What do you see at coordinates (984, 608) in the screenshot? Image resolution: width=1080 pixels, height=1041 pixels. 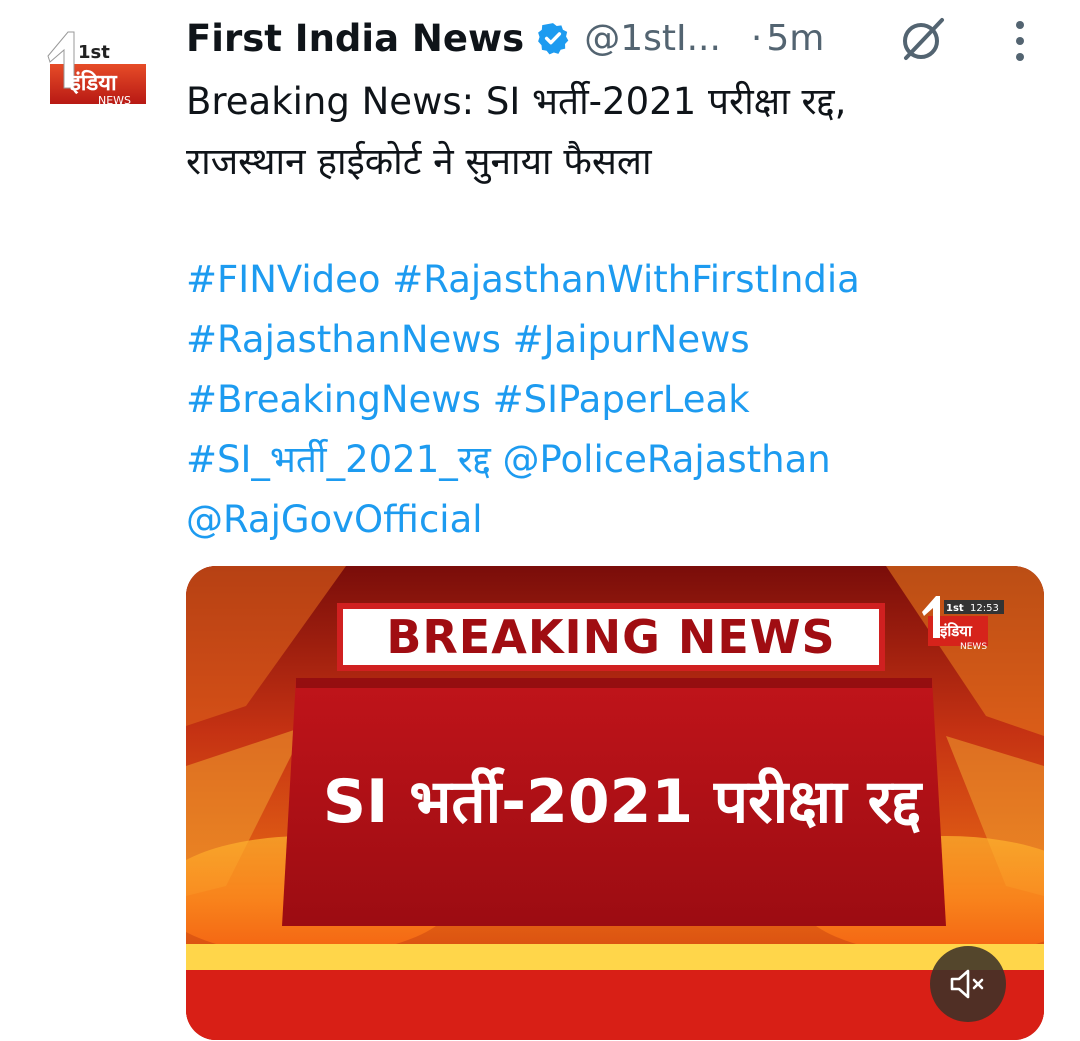 I see `svg-text: 12:53` at bounding box center [984, 608].